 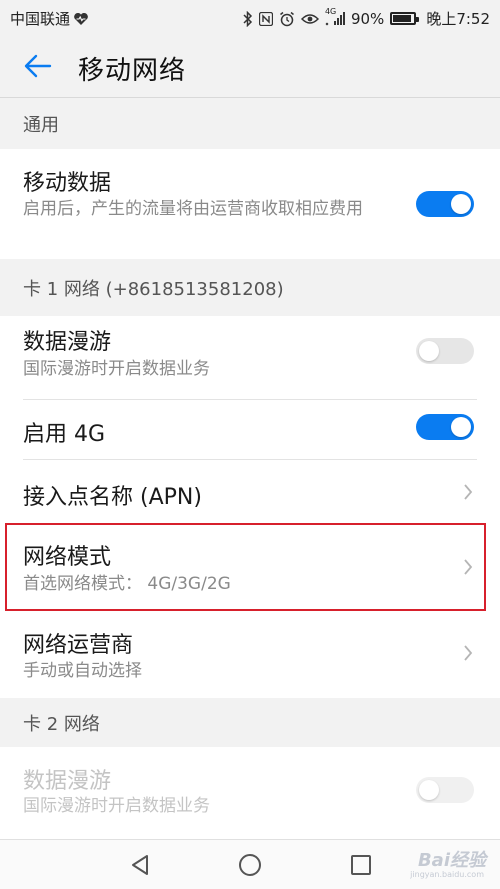 What do you see at coordinates (250, 124) in the screenshot?
I see `section-header-general: 通用` at bounding box center [250, 124].